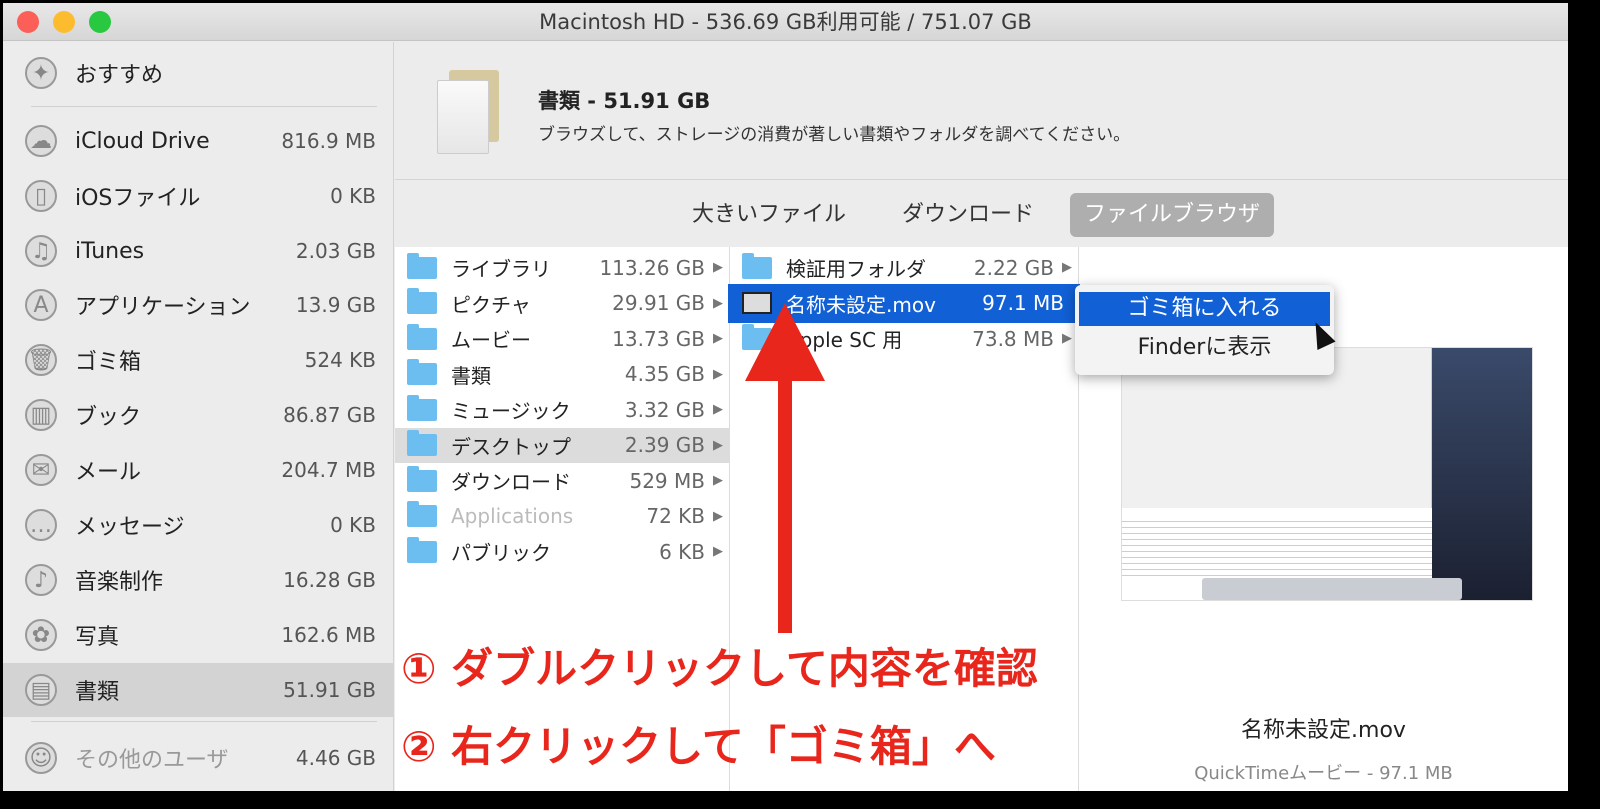  Describe the element at coordinates (1323, 730) in the screenshot. I see `preview-filename: 名称未設定.mov` at that location.